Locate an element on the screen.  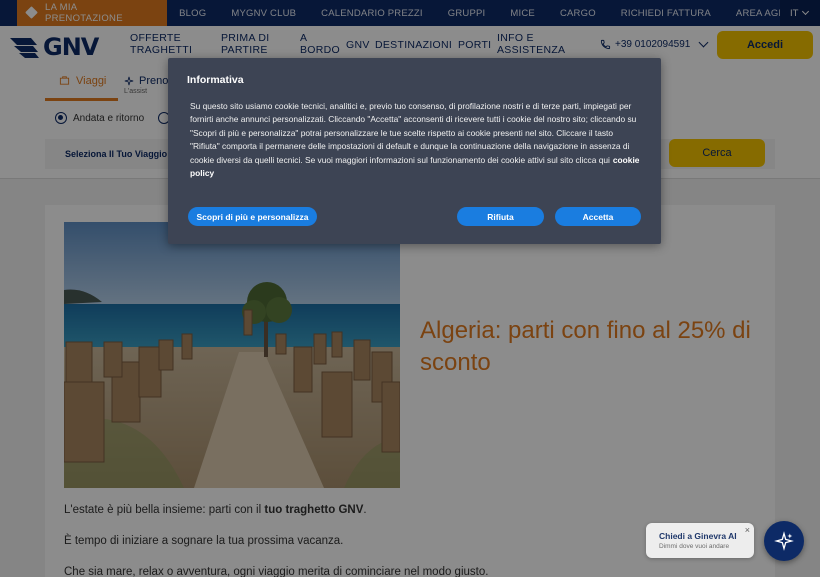
assistant-title: Chiedi a Ginevra AI is located at coordinates (698, 536).